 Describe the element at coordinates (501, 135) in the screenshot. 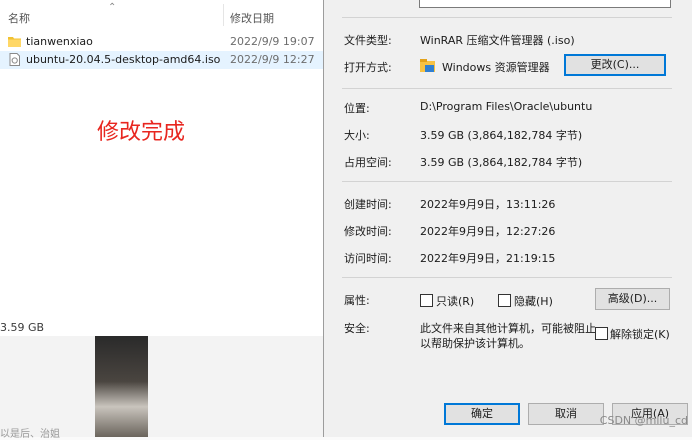

I see `size-value: 3.59 GB (3,864,182,784 字节)` at that location.